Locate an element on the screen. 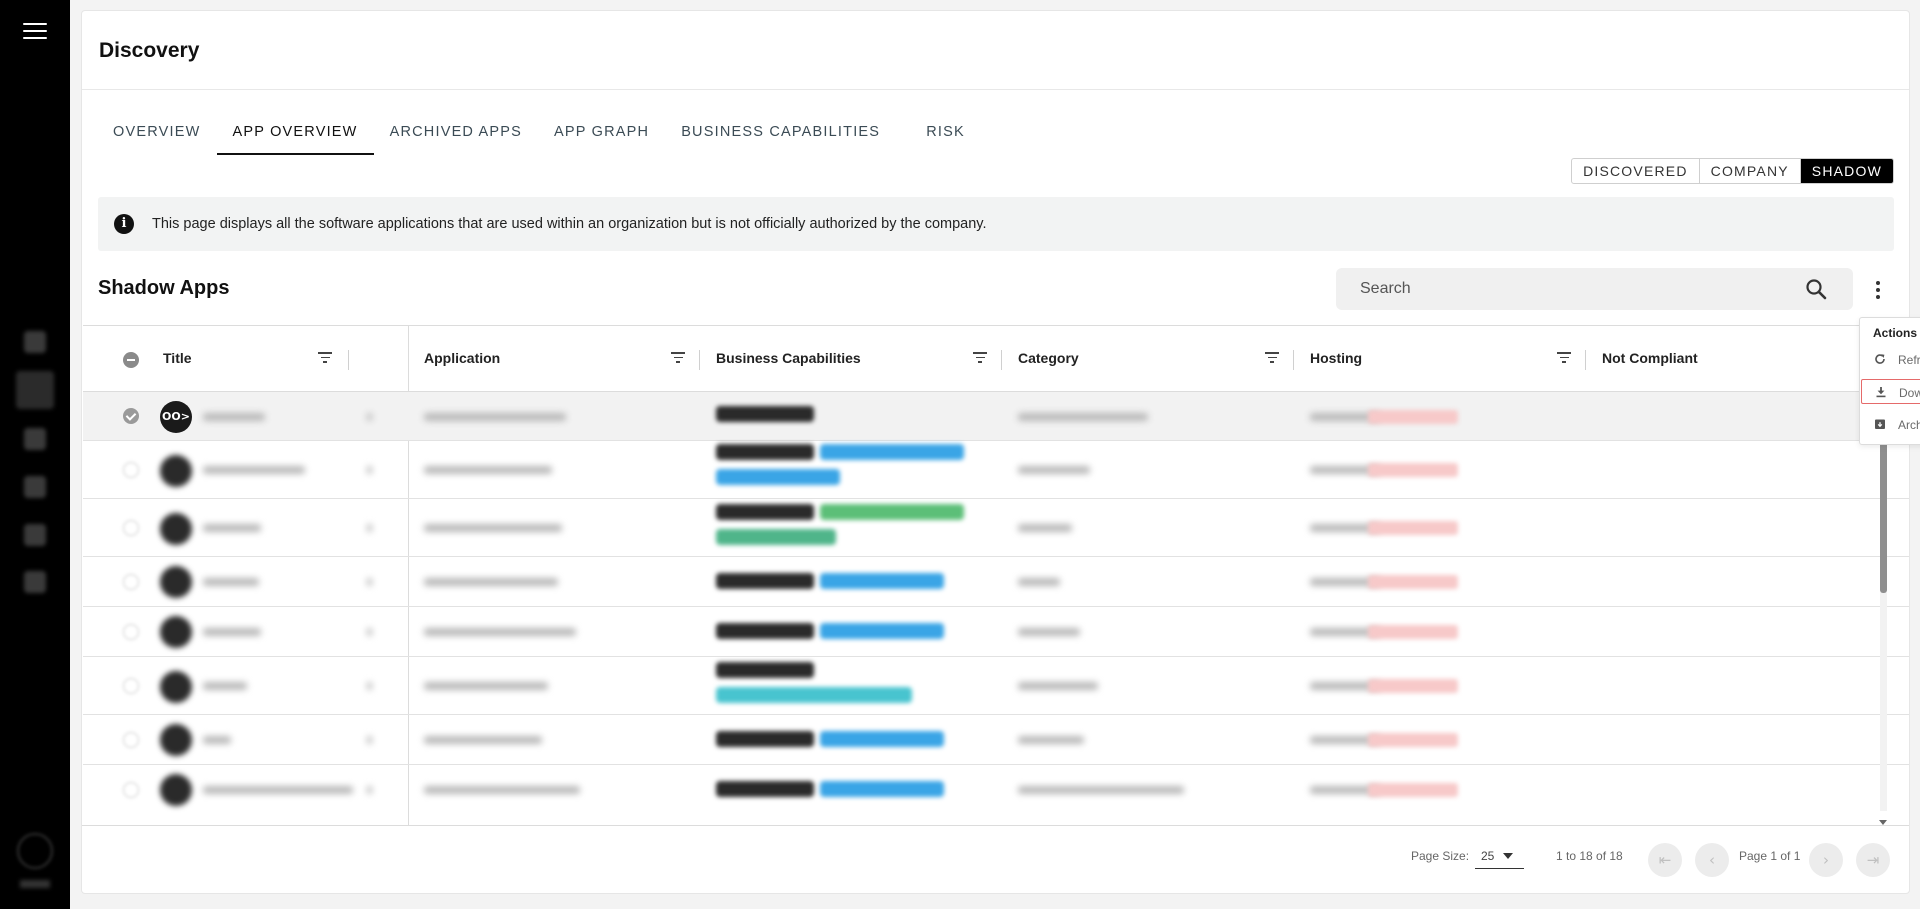 Image resolution: width=1920 pixels, height=909 pixels. filter-business-capabilities-icon is located at coordinates (980, 358).